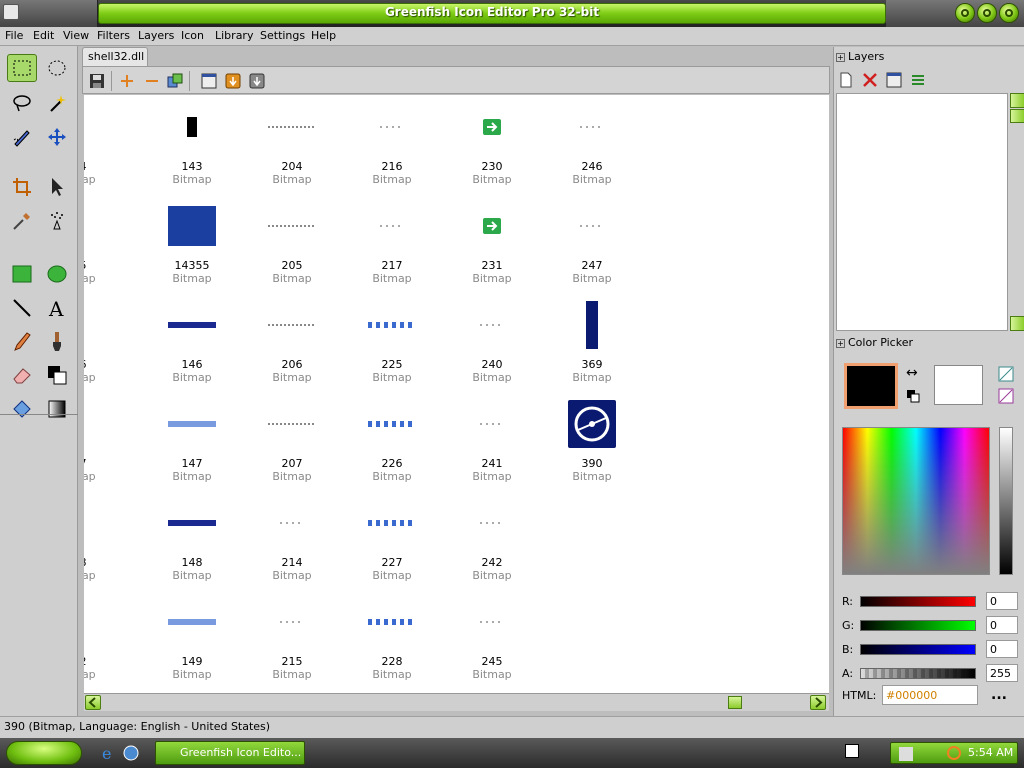  What do you see at coordinates (233, 81) in the screenshot?
I see `move-down-icon` at bounding box center [233, 81].